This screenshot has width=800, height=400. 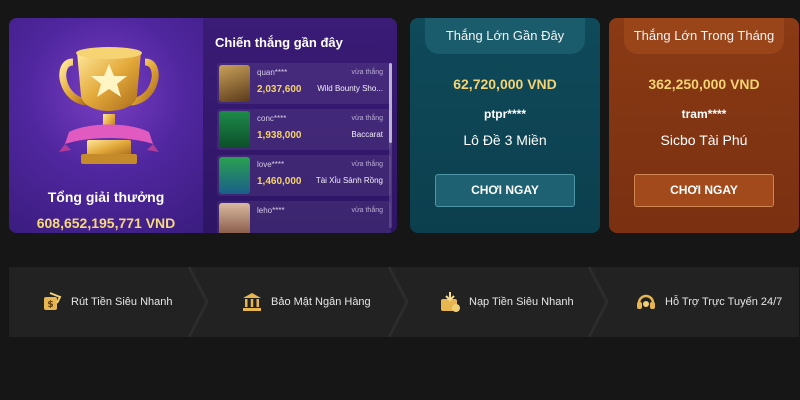 What do you see at coordinates (272, 118) in the screenshot?
I see `winner-username: conc****` at bounding box center [272, 118].